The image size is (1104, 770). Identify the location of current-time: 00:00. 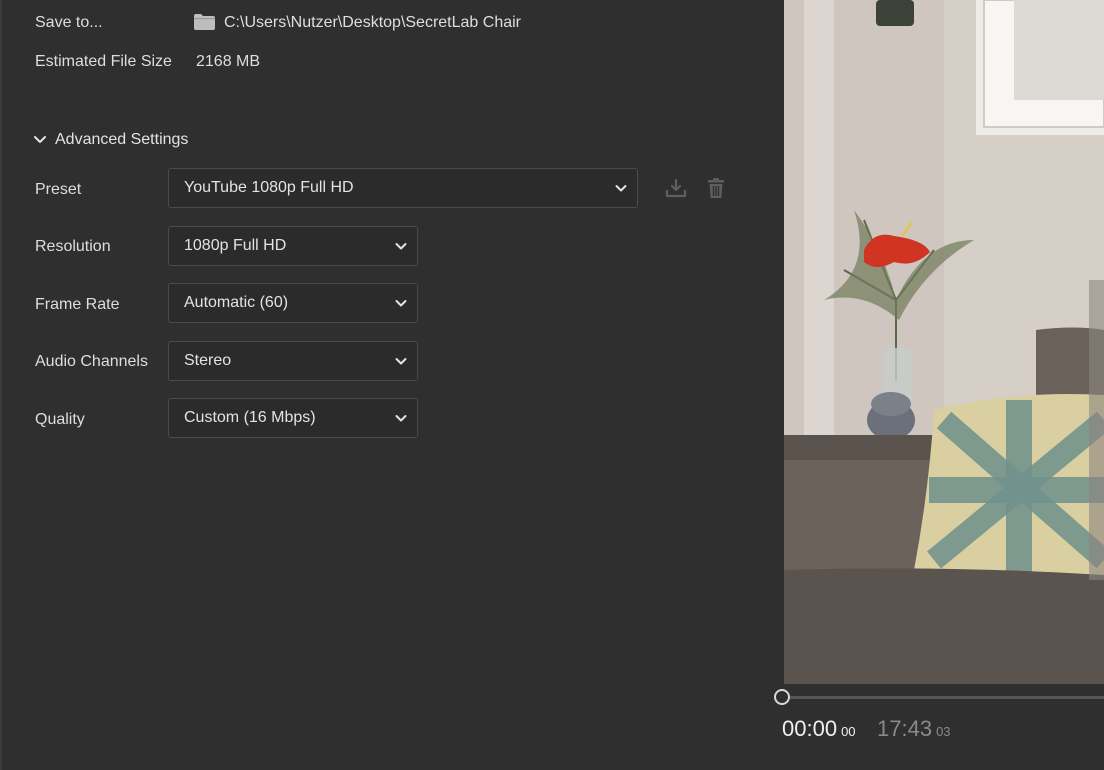
(810, 728).